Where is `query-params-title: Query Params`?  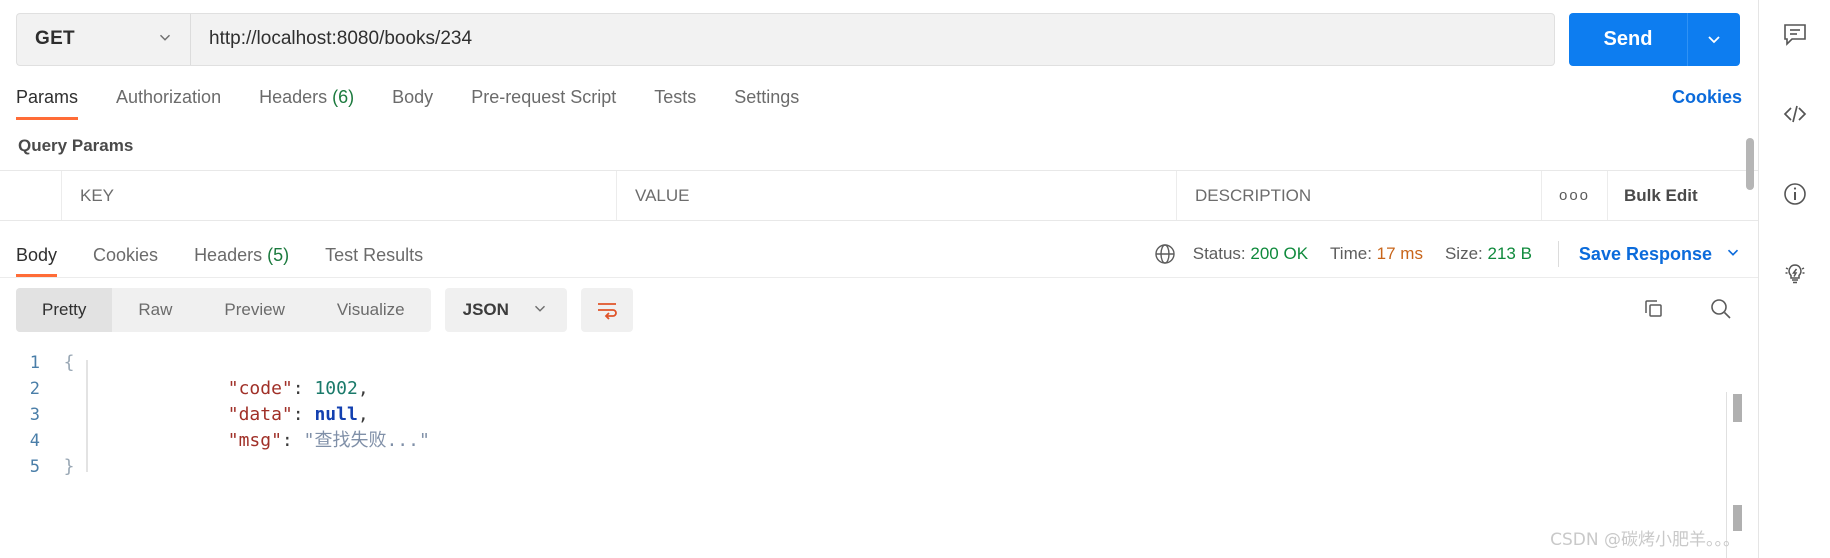
query-params-title: Query Params is located at coordinates (76, 145).